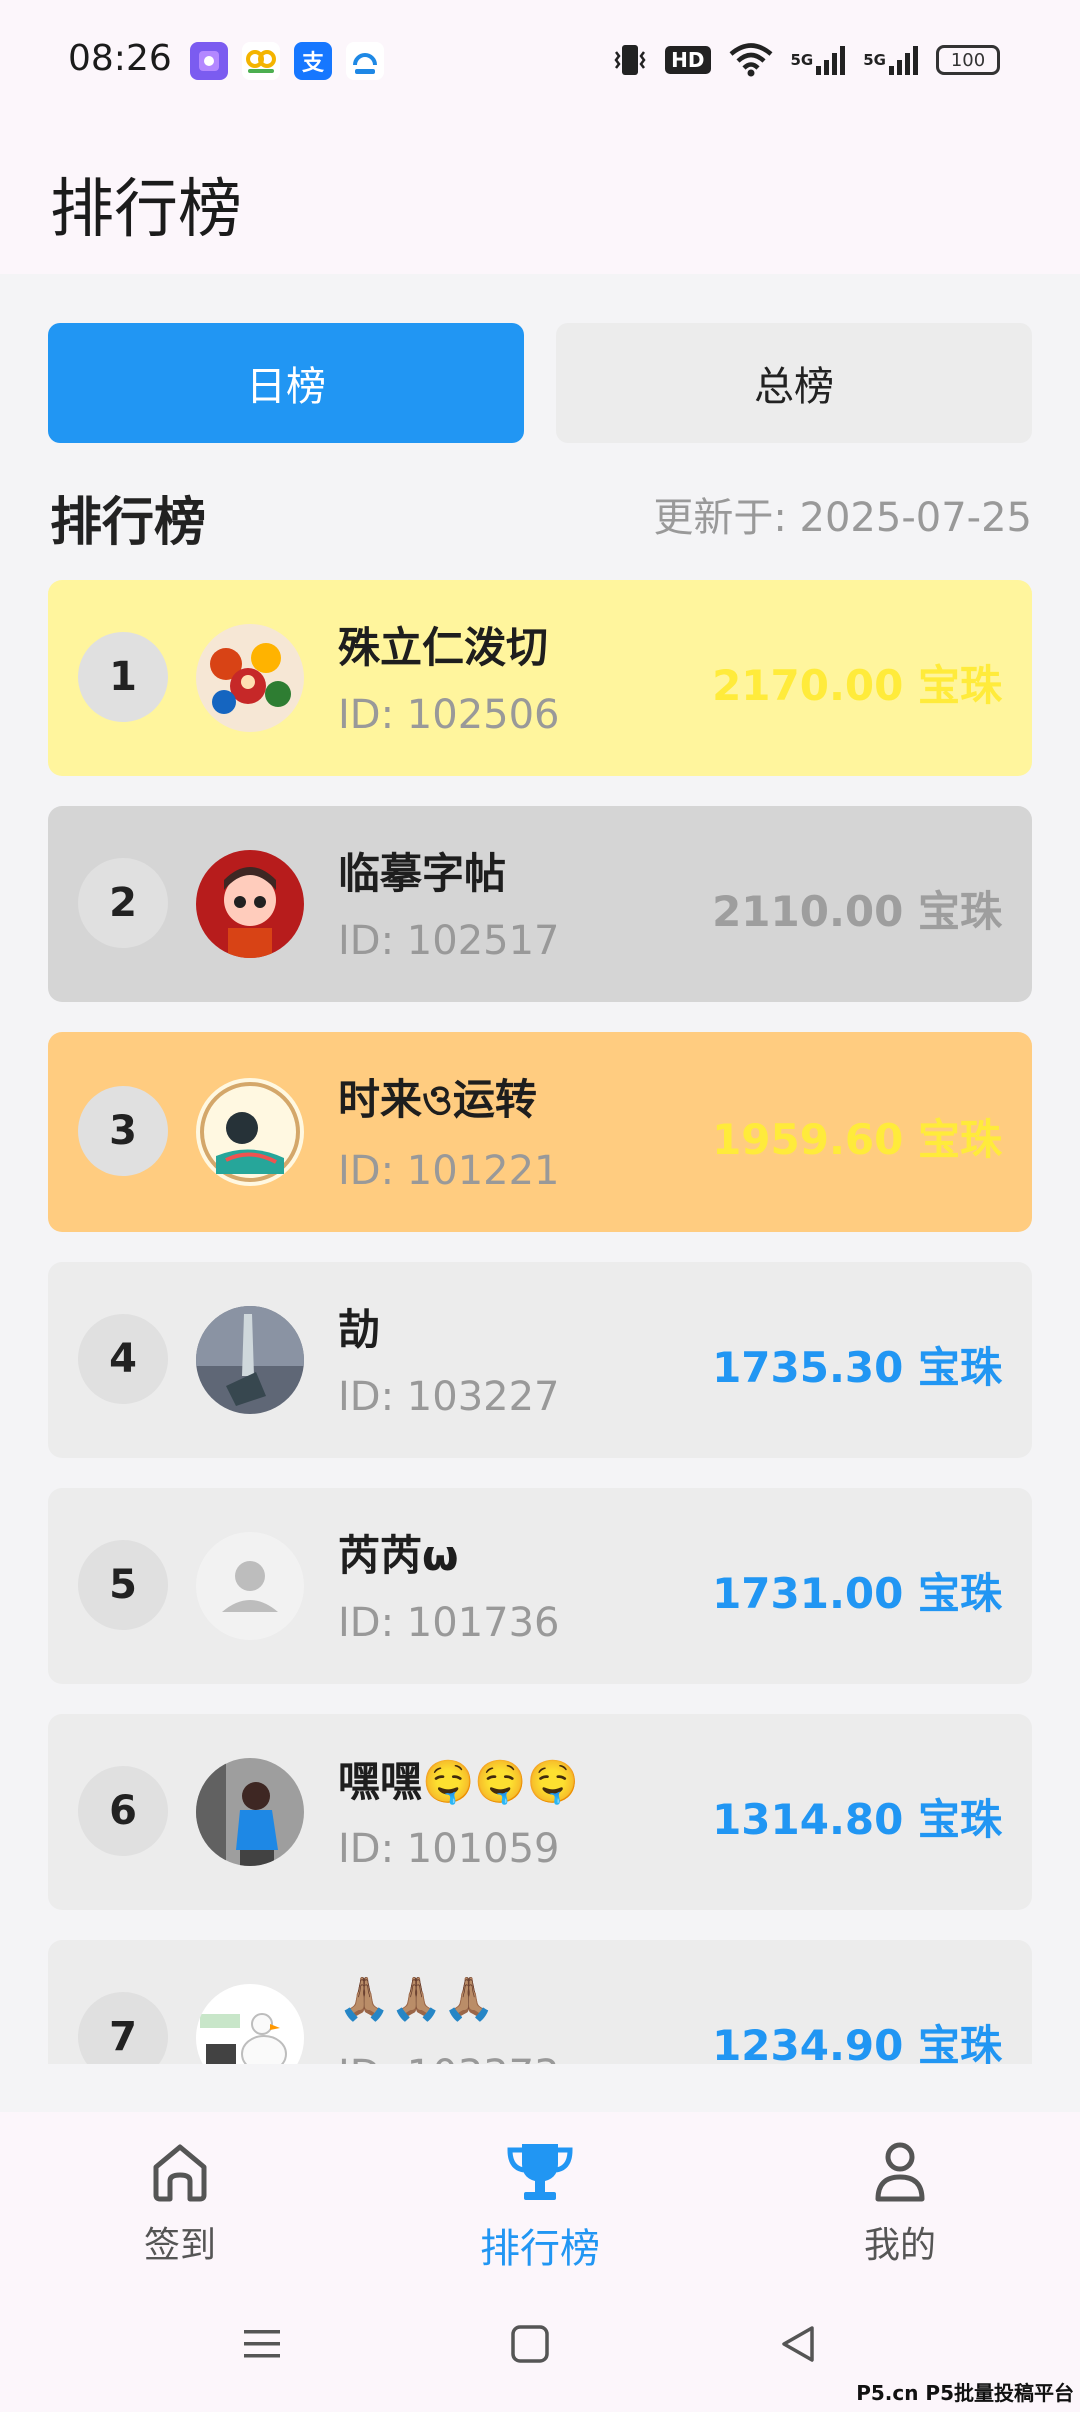 The width and height of the screenshot is (1080, 2412). I want to click on user-name: 芮芮ω, so click(398, 1555).